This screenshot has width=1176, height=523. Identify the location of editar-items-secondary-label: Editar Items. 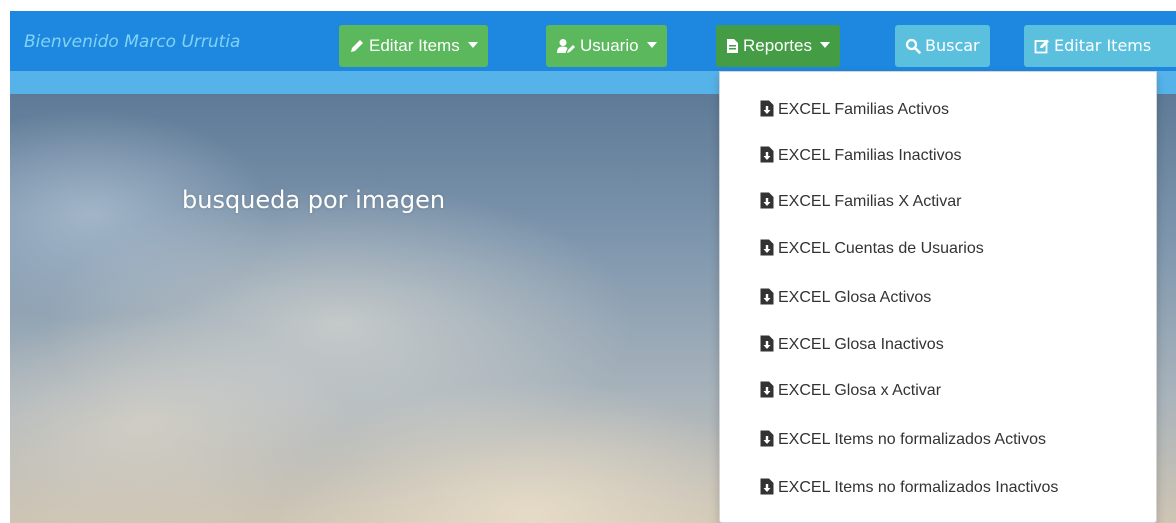
(1103, 45).